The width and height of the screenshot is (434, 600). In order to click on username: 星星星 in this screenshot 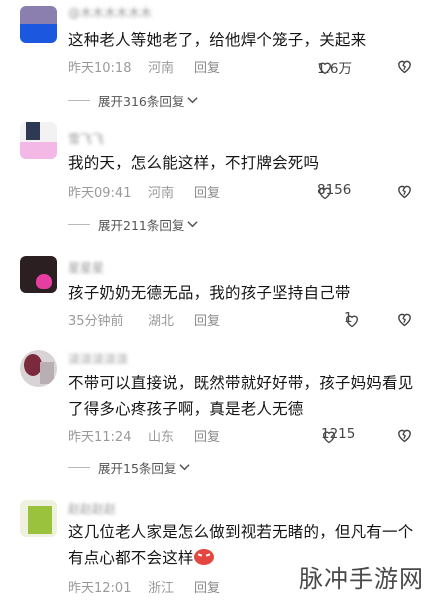, I will do `click(86, 267)`.